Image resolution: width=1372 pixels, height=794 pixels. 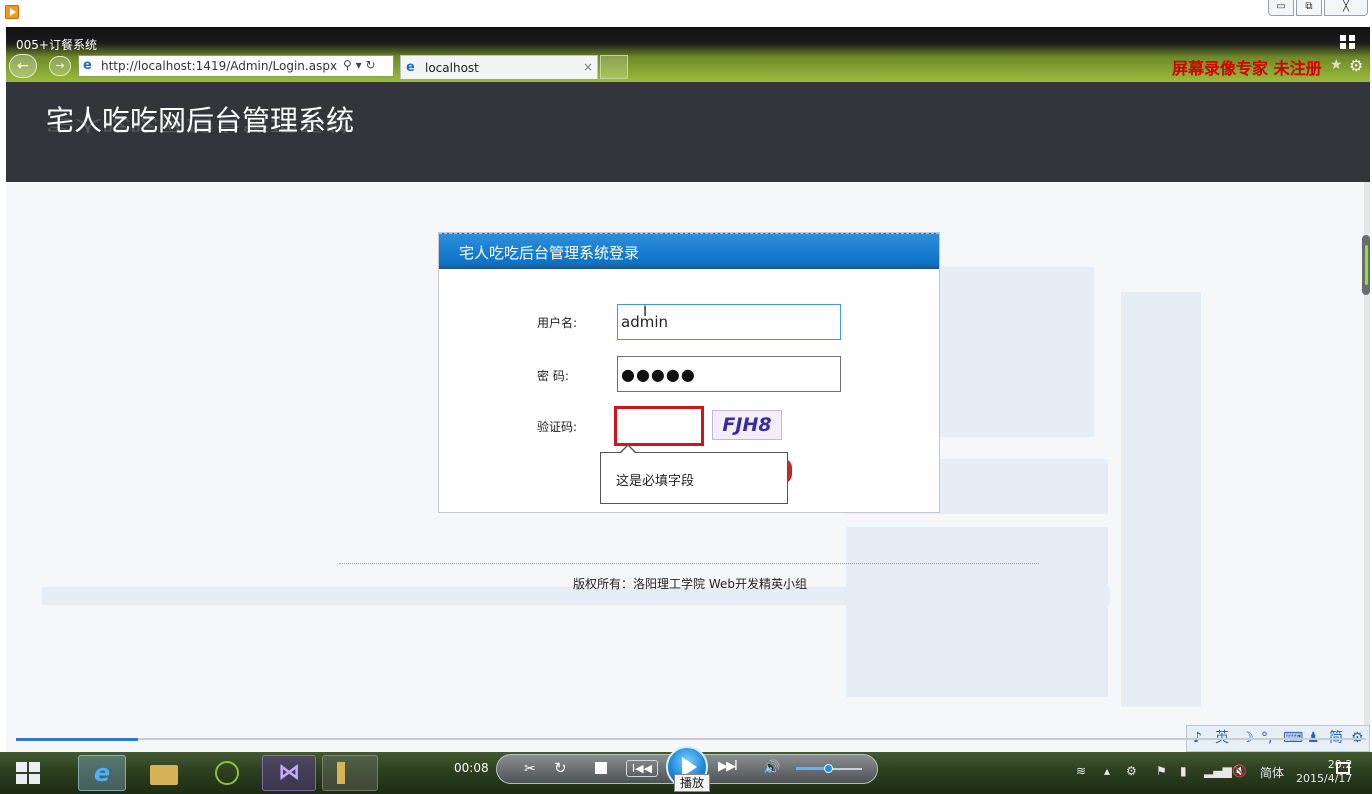 What do you see at coordinates (289, 773) in the screenshot?
I see `taskbar-visual-studio-icon: ⋈` at bounding box center [289, 773].